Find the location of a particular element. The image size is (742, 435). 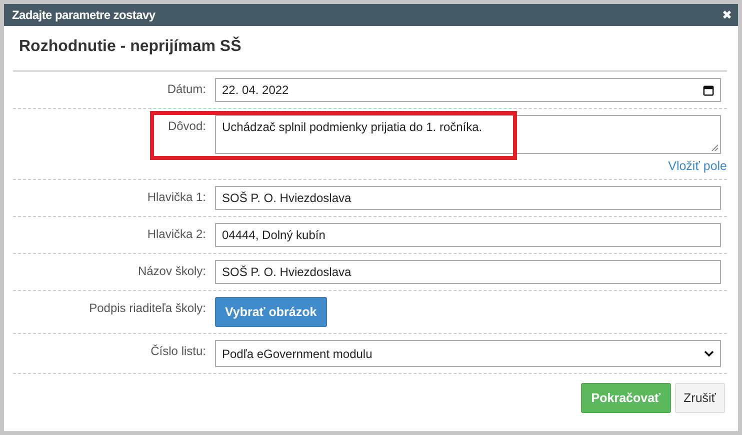

dropdown: Podľa eGovernment modulu is located at coordinates (468, 353).